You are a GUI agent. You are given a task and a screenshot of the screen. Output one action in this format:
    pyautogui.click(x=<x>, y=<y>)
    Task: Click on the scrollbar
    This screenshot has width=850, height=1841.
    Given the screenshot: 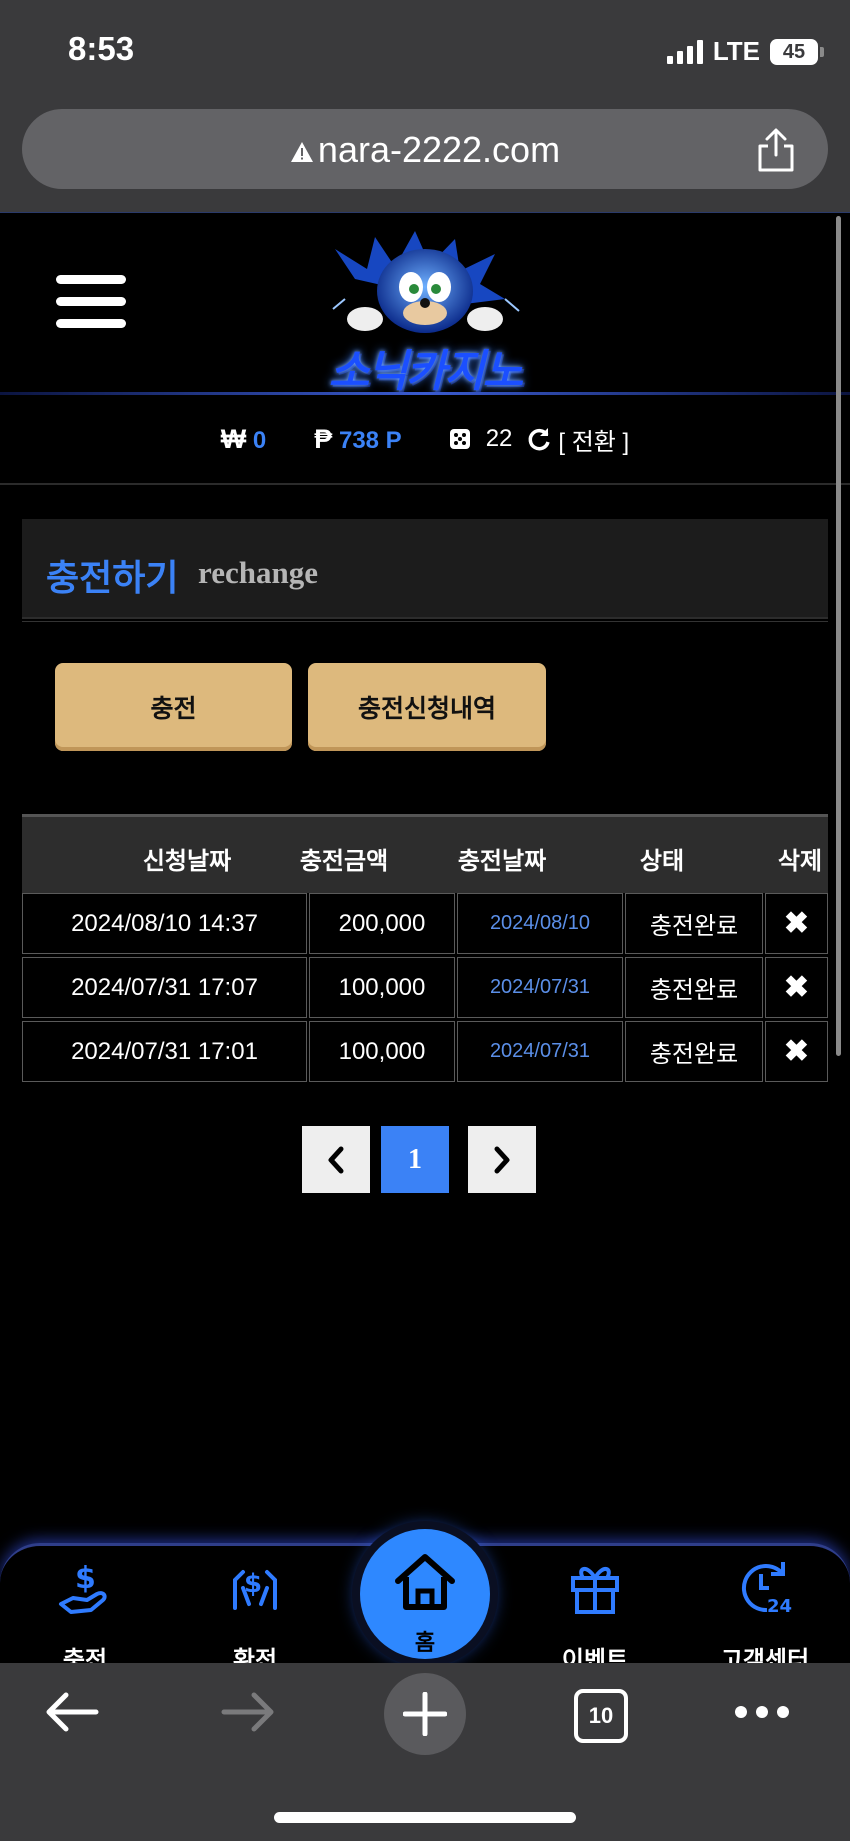 What is the action you would take?
    pyautogui.click(x=838, y=636)
    